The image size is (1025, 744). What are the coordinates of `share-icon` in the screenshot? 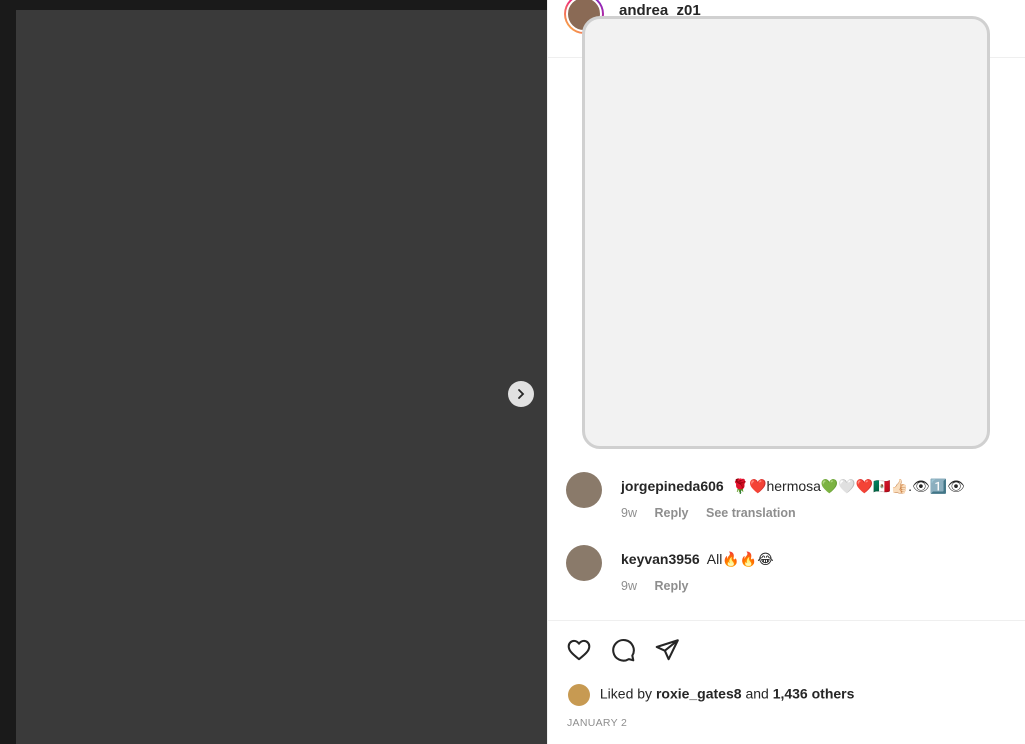 It's located at (667, 650).